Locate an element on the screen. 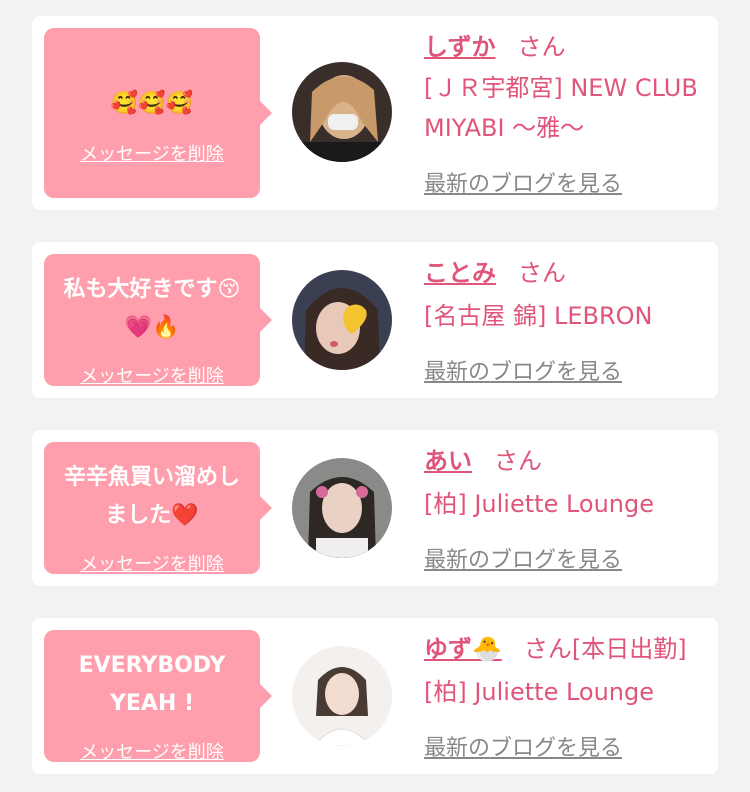  shop-name: [名古屋 錦] LEBRON is located at coordinates (538, 316).